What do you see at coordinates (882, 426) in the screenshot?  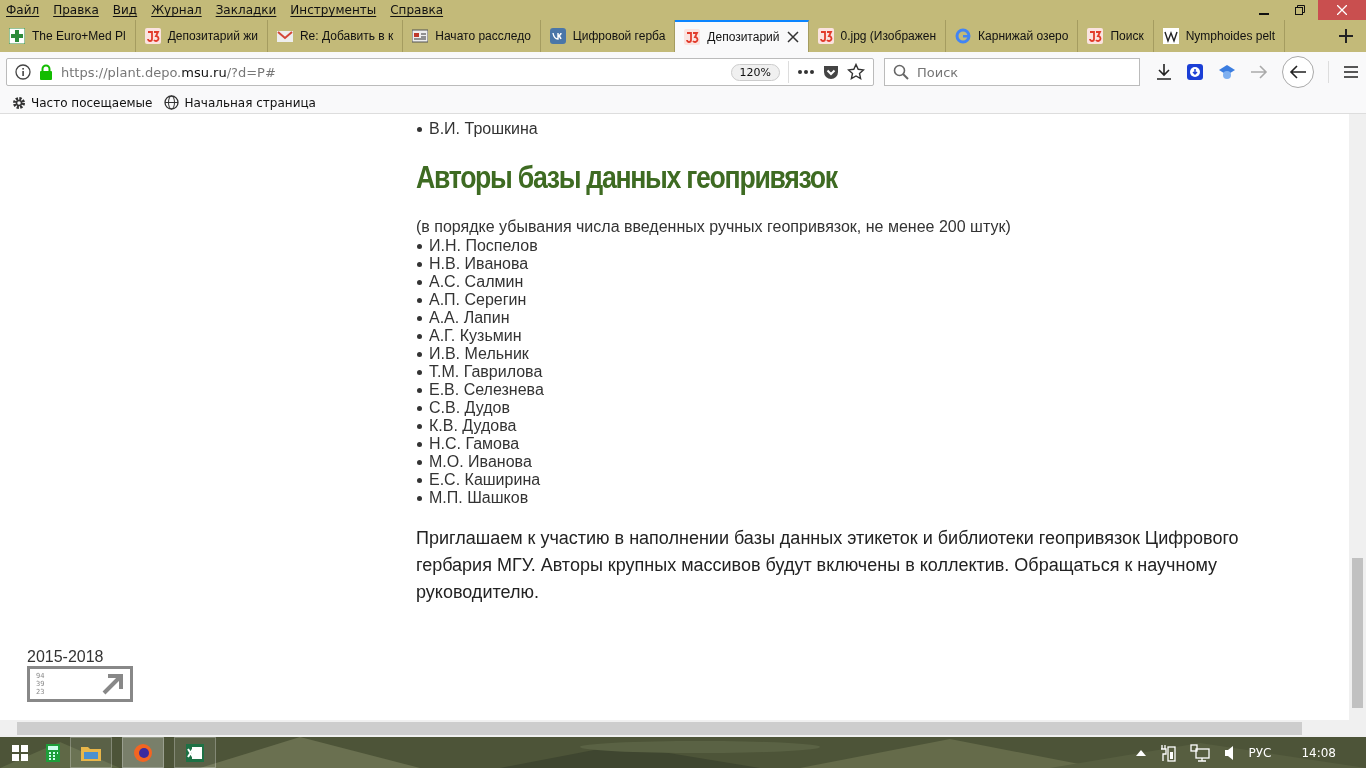 I see `author-item: К.В. Дудова` at bounding box center [882, 426].